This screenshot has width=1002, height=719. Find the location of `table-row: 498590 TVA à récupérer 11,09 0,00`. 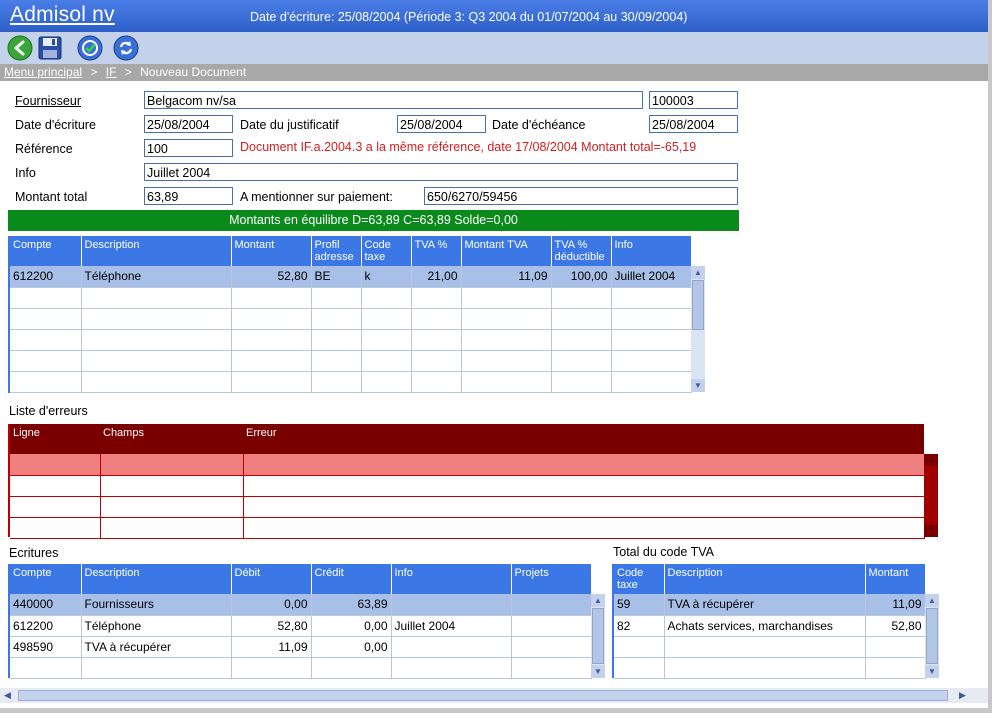

table-row: 498590 TVA à récupérer 11,09 0,00 is located at coordinates (301, 647).